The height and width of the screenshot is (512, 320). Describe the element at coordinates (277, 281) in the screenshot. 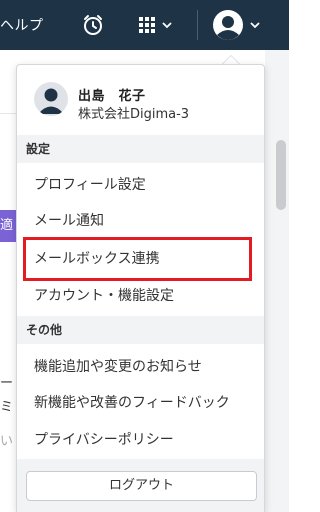

I see `background-scroll-area` at that location.